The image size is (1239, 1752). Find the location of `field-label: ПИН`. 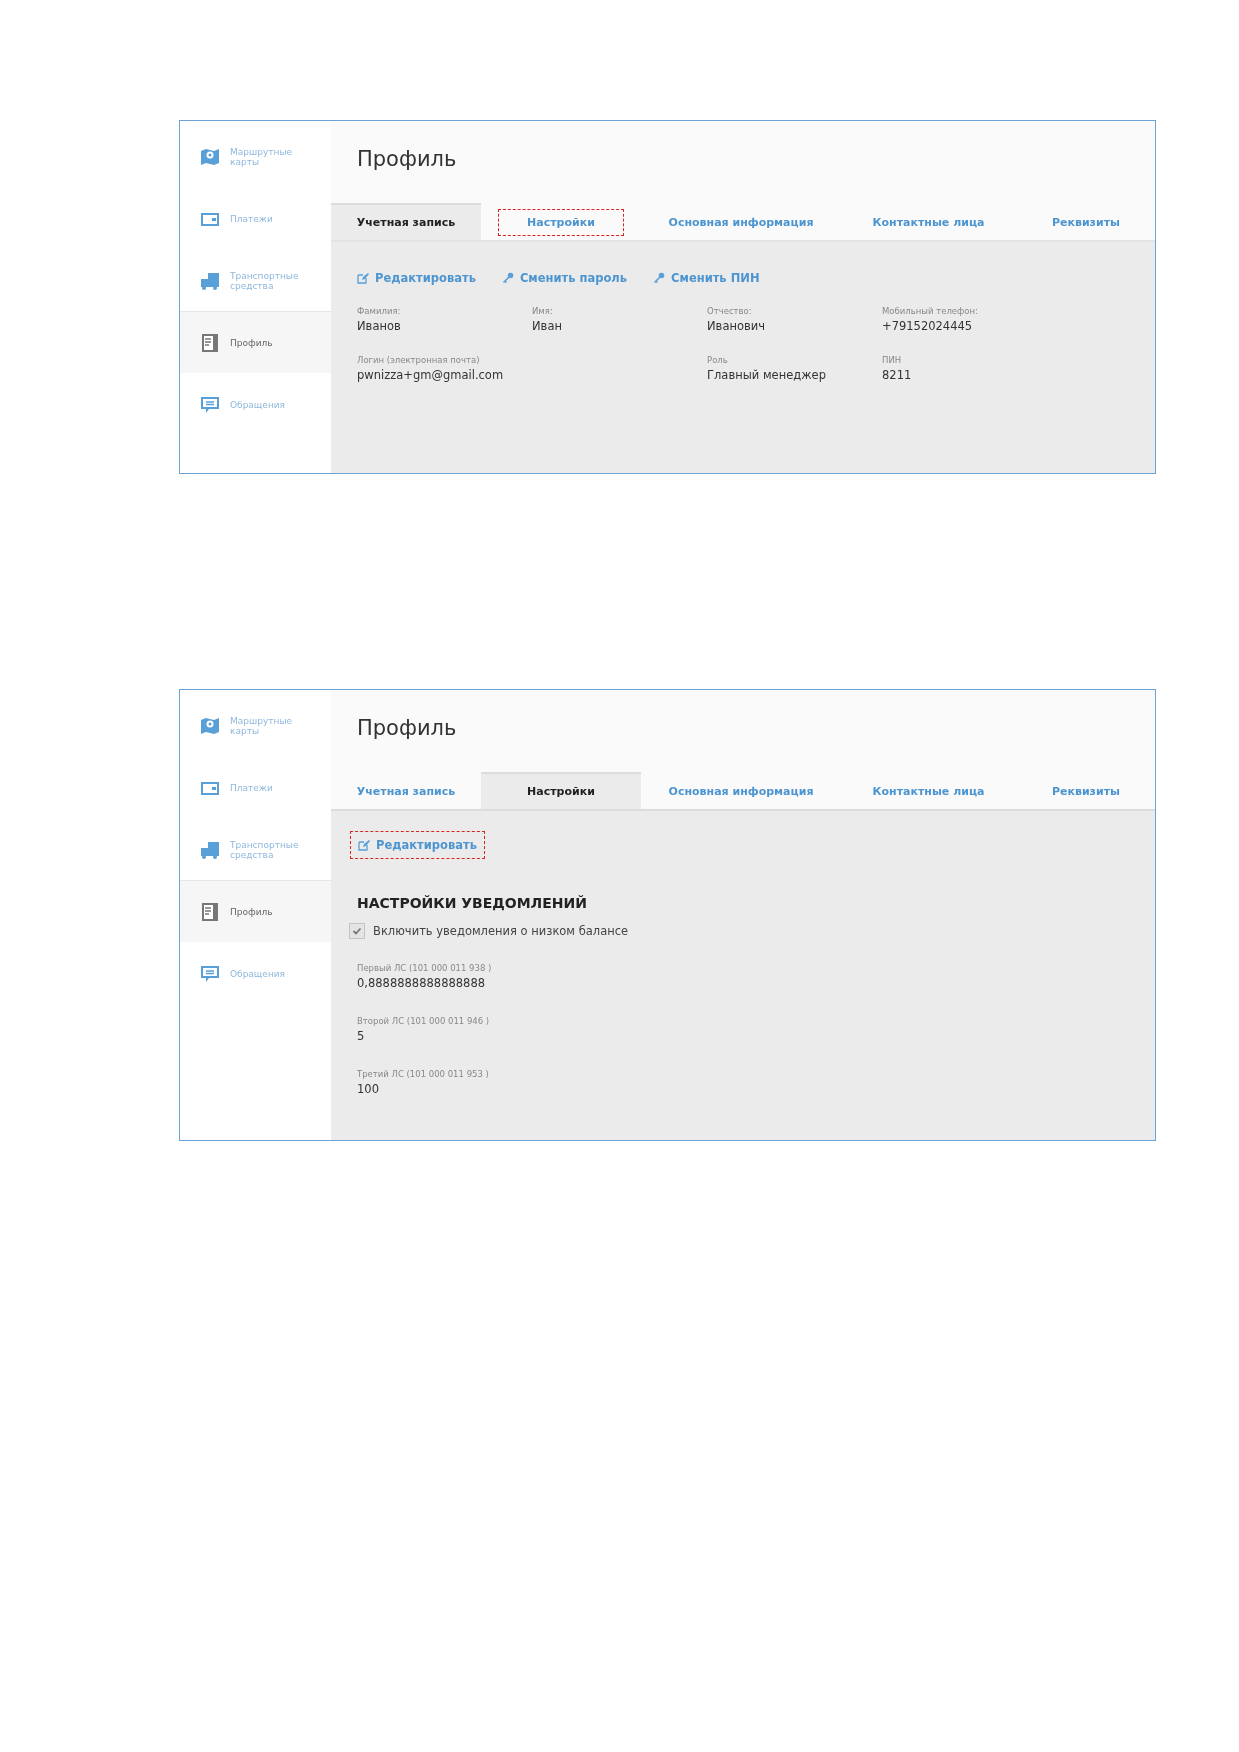

field-label: ПИН is located at coordinates (892, 360).